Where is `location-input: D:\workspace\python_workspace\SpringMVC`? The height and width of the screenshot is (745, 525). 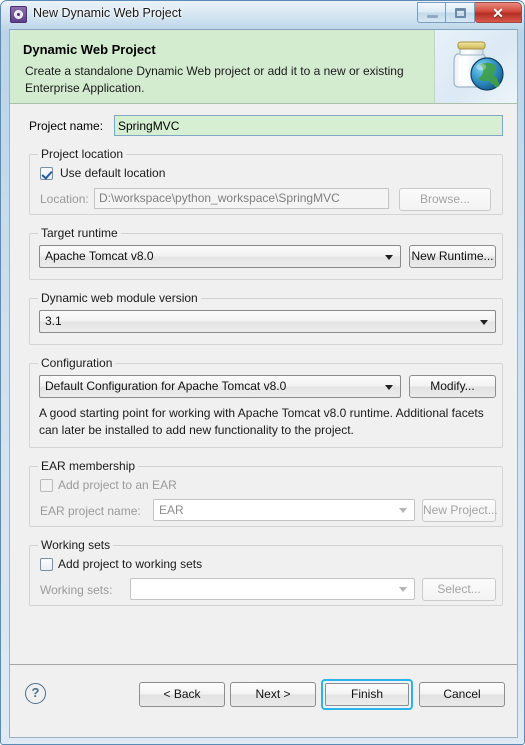 location-input: D:\workspace\python_workspace\SpringMVC is located at coordinates (241, 198).